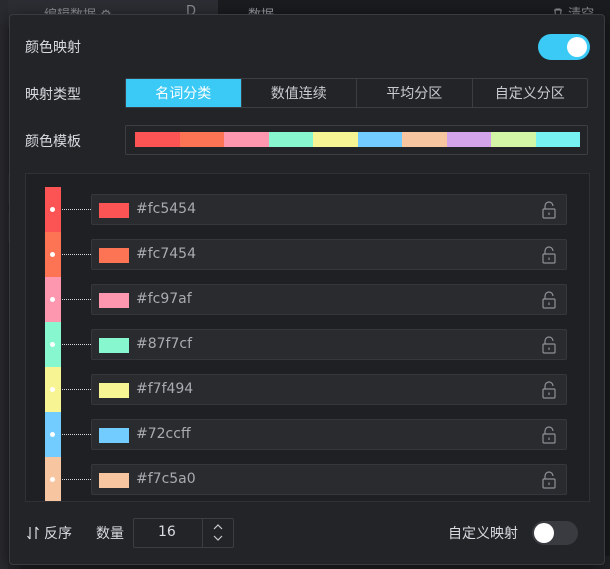 This screenshot has width=610, height=569. I want to click on count-stepper: 16, so click(183, 533).